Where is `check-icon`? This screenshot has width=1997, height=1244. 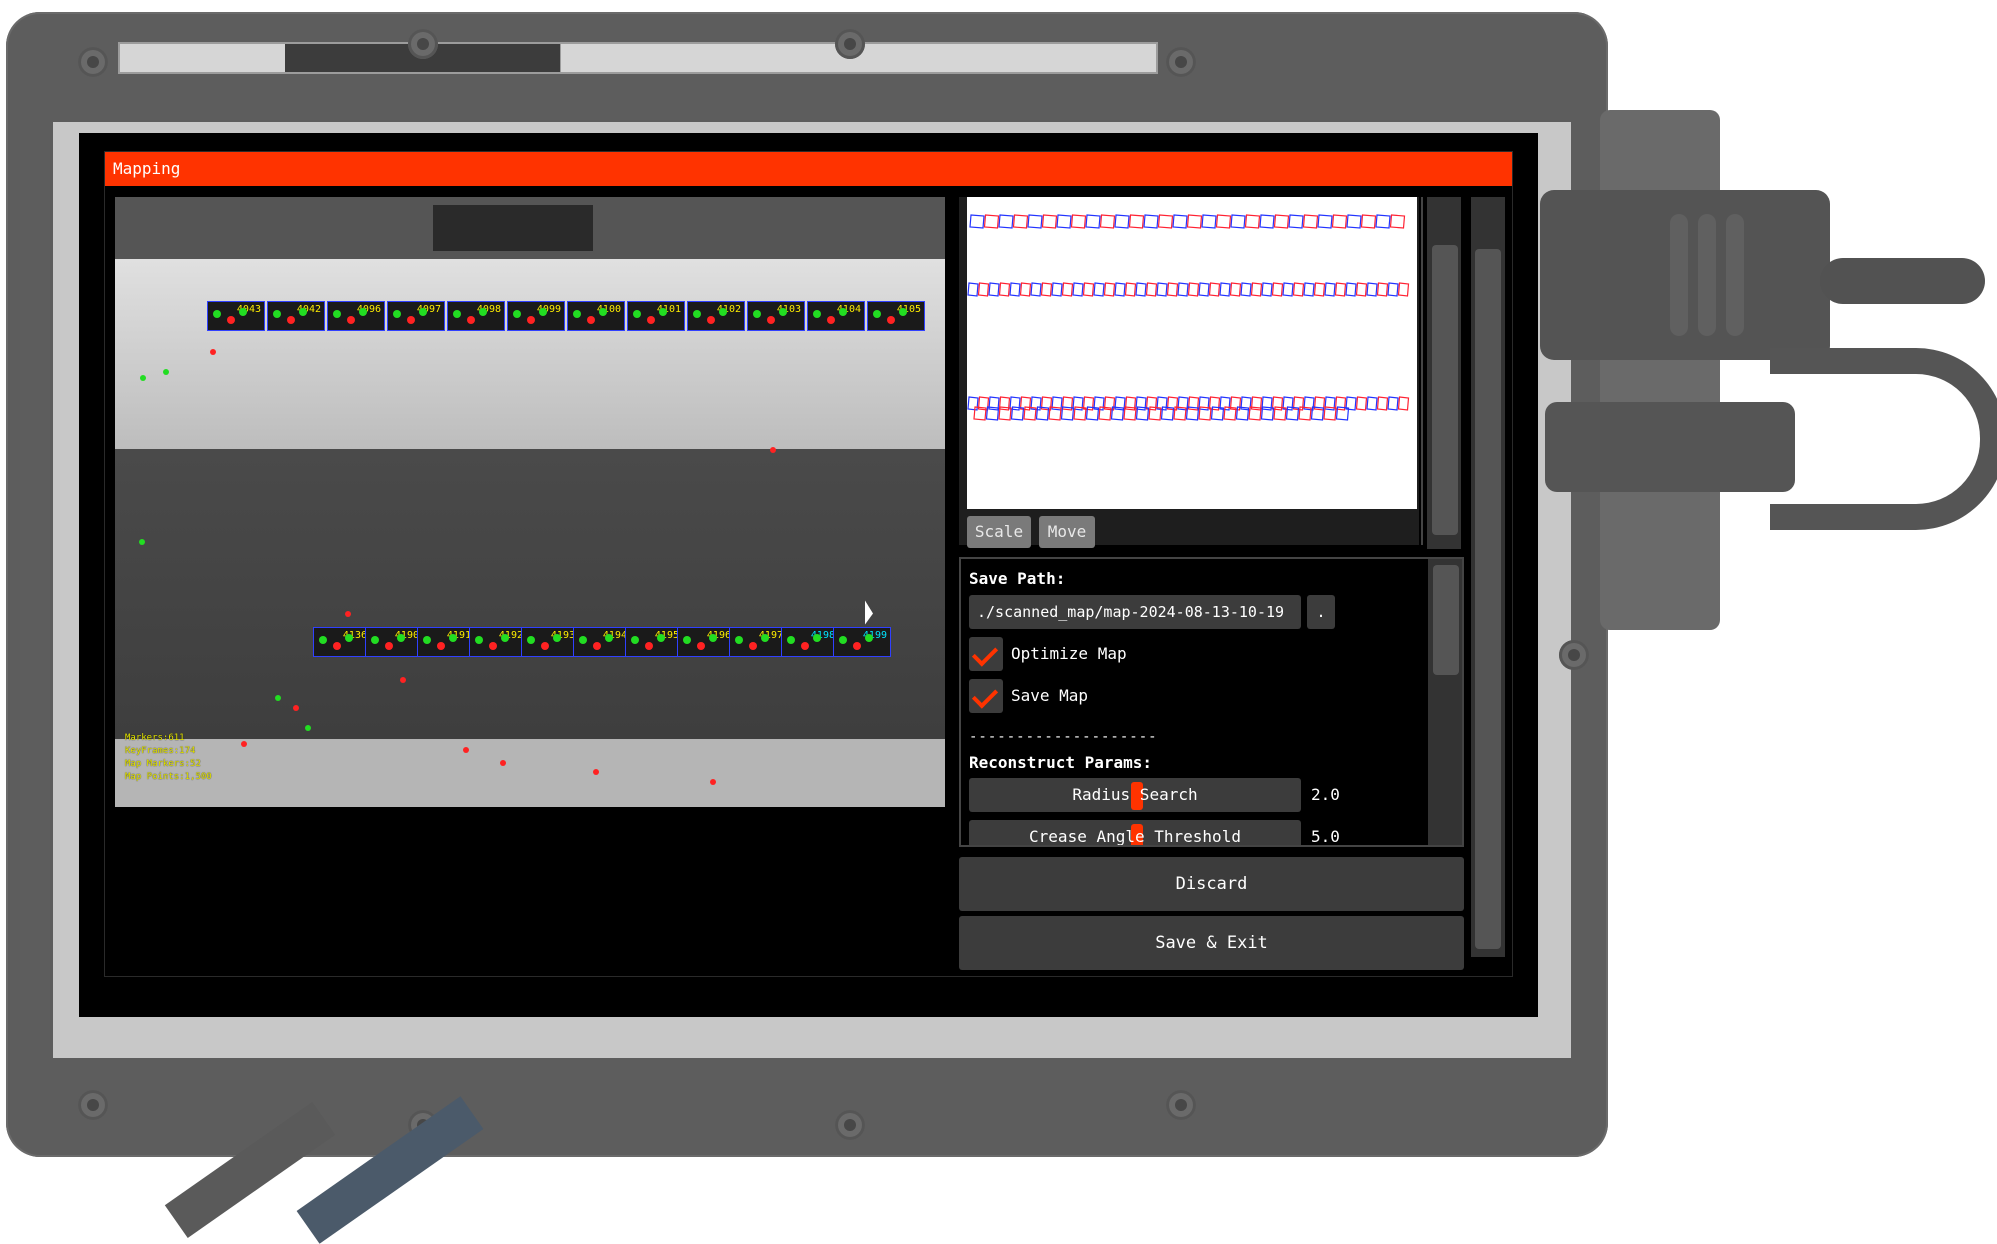 check-icon is located at coordinates (985, 653).